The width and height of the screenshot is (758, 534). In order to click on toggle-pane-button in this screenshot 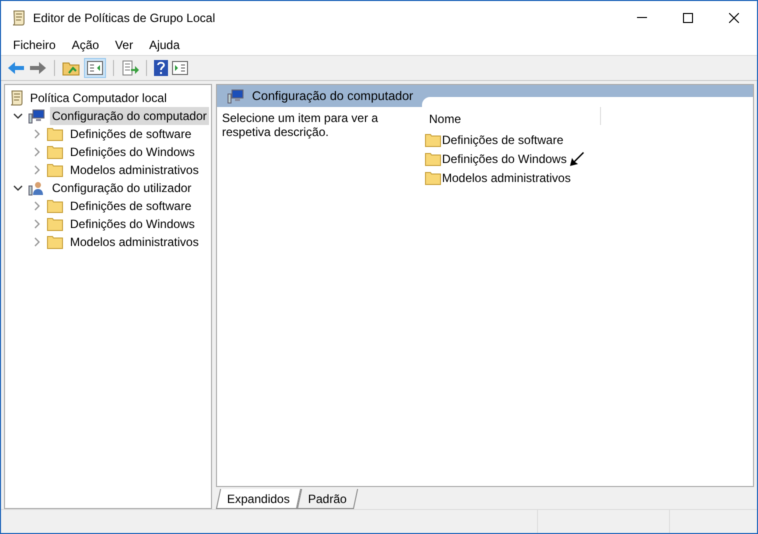, I will do `click(95, 68)`.